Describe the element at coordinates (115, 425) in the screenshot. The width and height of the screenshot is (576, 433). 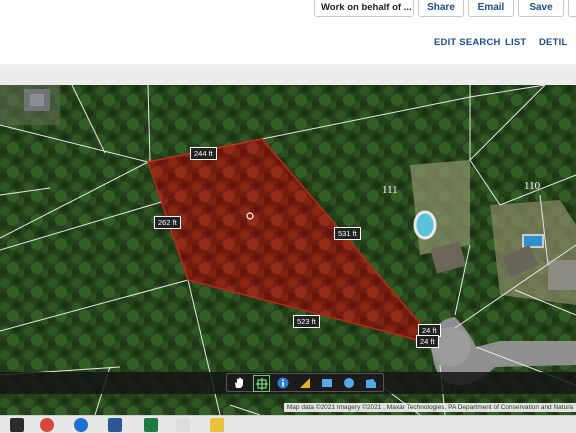
I see `word-icon` at that location.